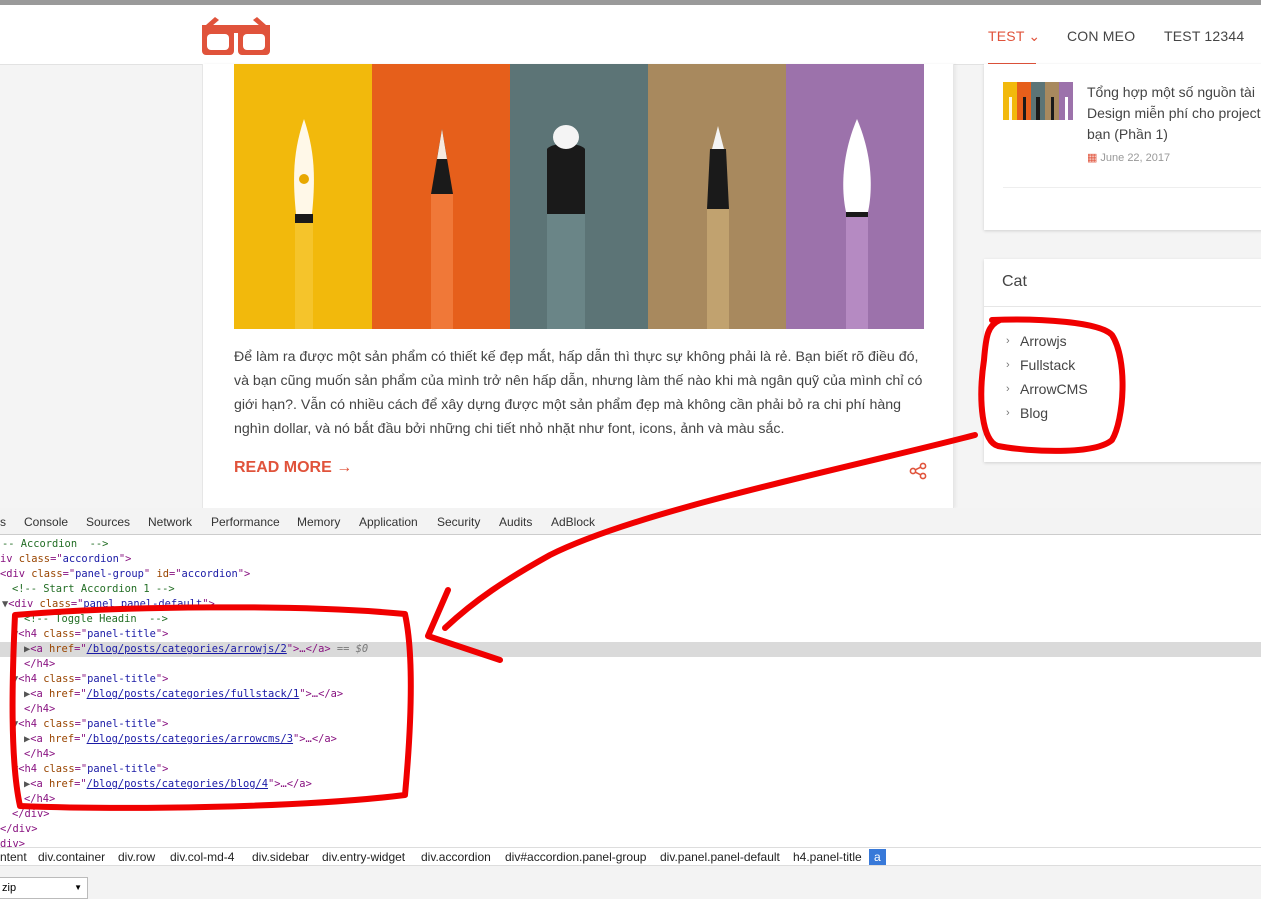 Image resolution: width=1261 pixels, height=899 pixels. I want to click on glasses-logo-icon, so click(236, 37).